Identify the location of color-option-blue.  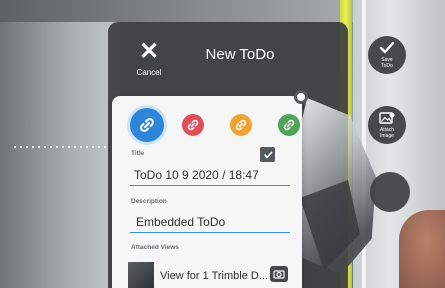
(147, 125).